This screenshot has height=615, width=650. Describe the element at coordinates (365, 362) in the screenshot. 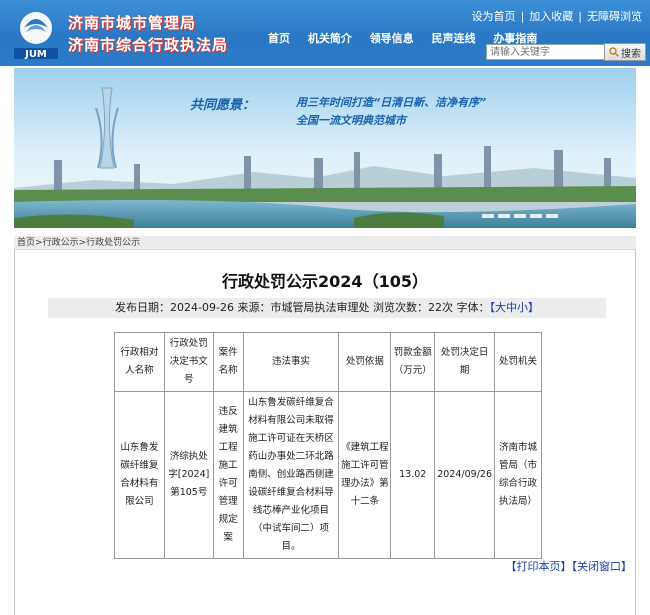

I see `table-header: 处罚依据` at that location.